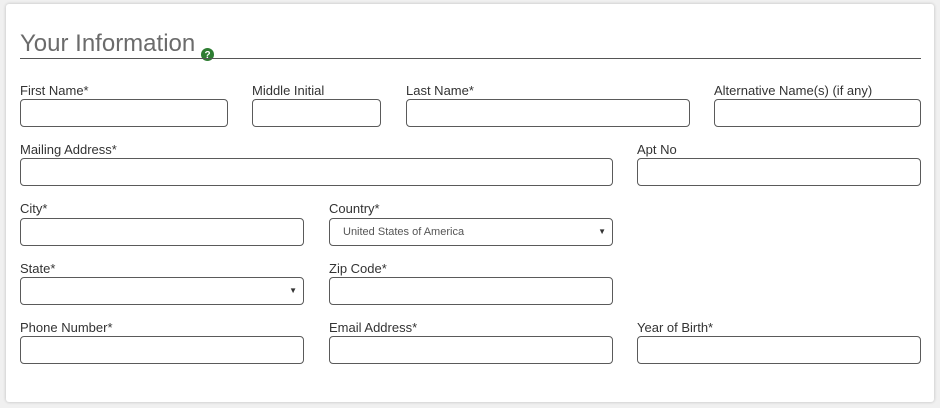  What do you see at coordinates (124, 113) in the screenshot?
I see `first-name-input` at bounding box center [124, 113].